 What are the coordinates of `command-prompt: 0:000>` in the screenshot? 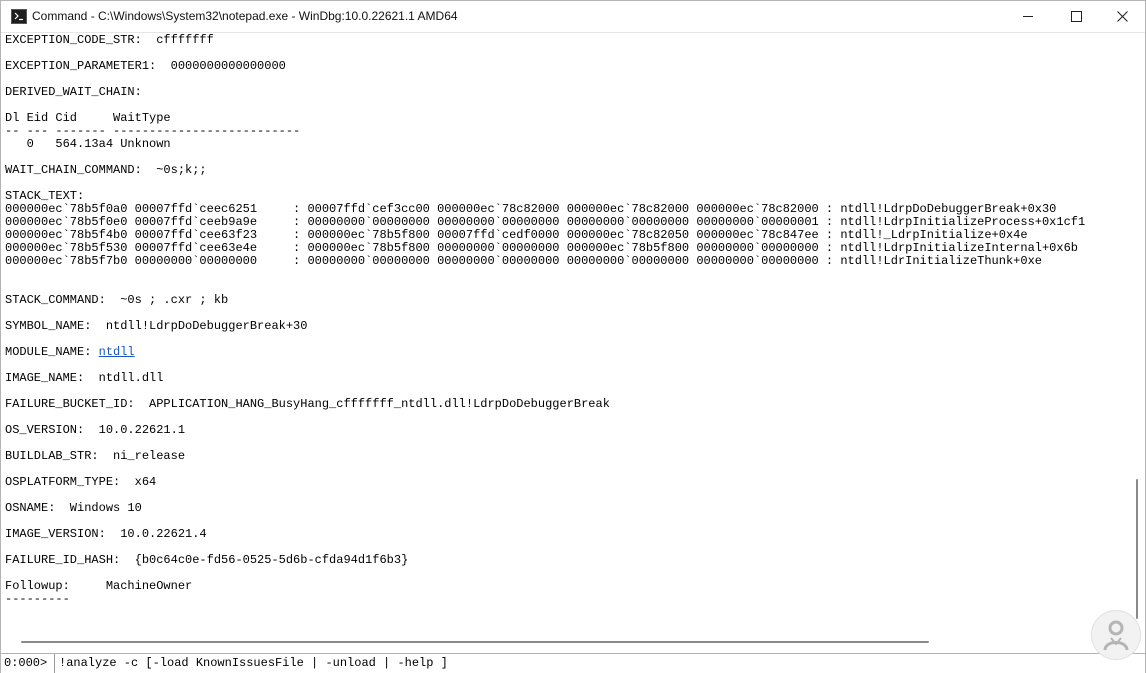 It's located at (26, 663).